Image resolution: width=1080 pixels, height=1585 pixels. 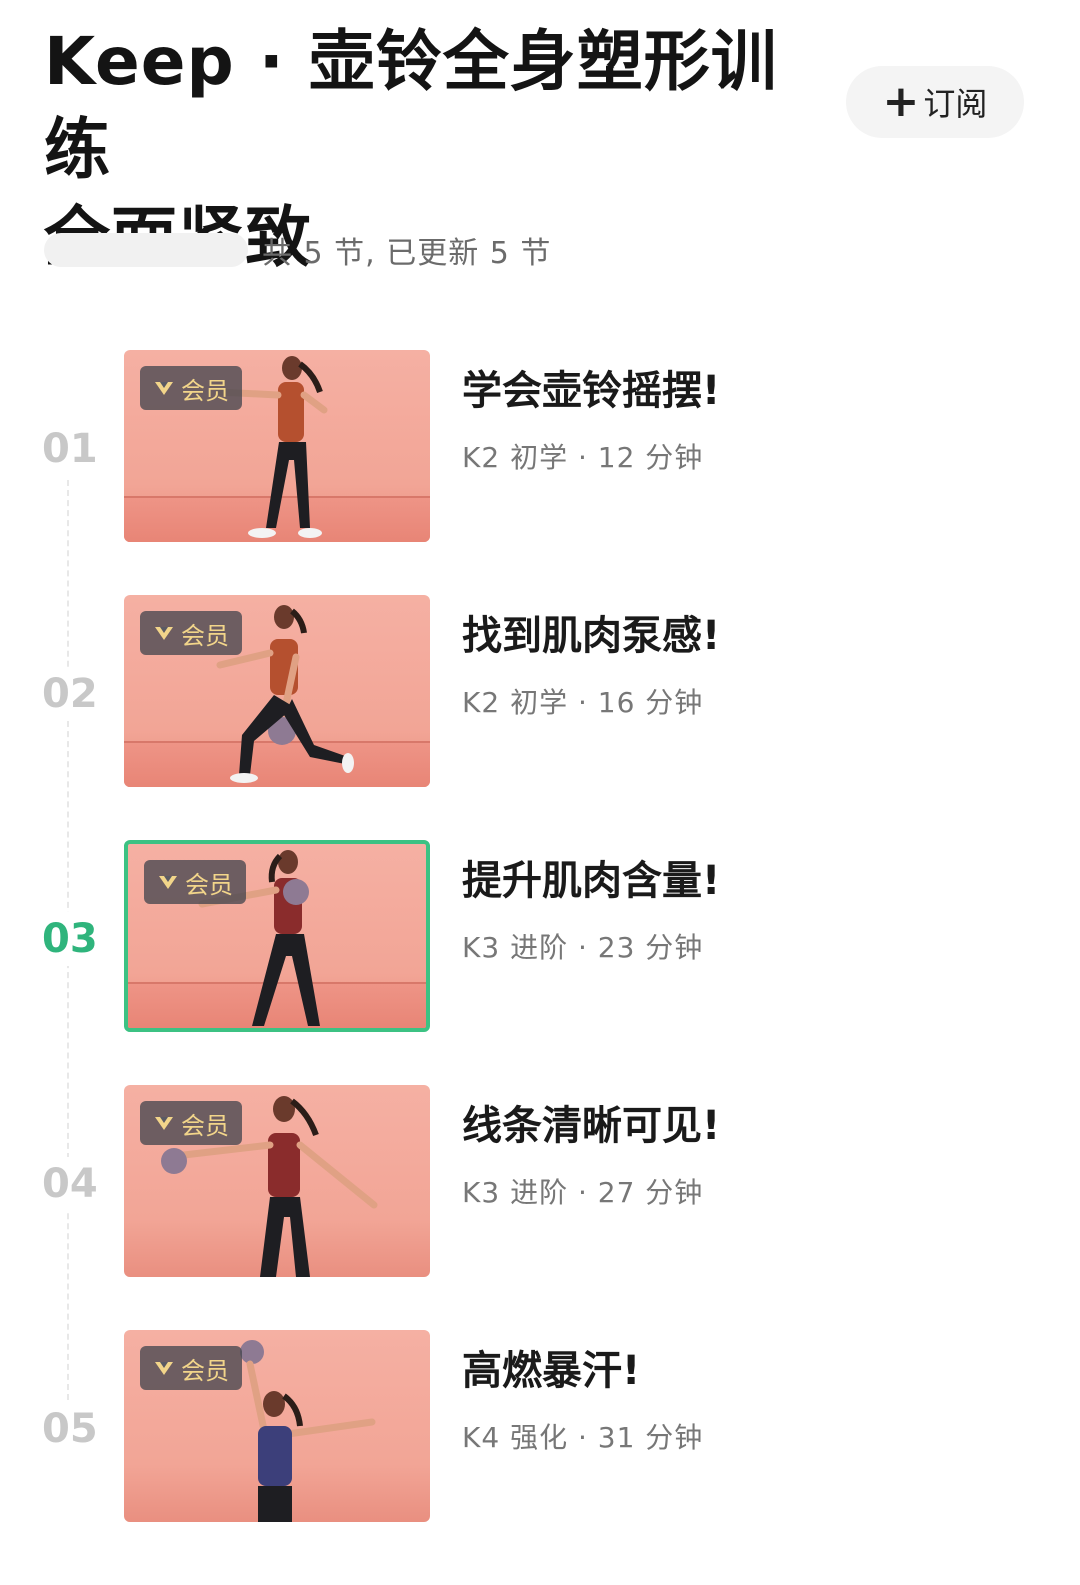 I want to click on lesson-meta: K4 强化 · 31 分钟, so click(x=583, y=1437).